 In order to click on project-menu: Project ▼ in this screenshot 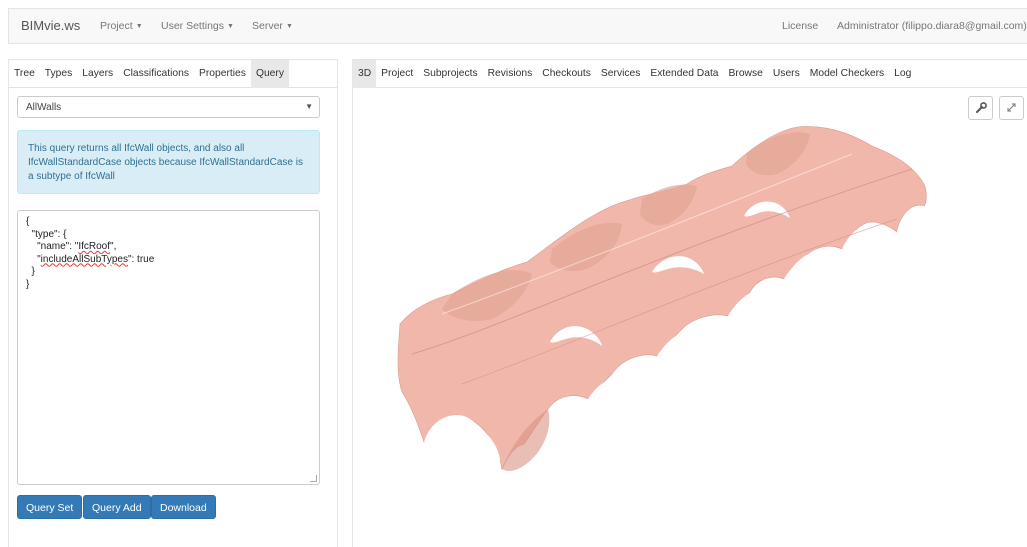, I will do `click(121, 26)`.